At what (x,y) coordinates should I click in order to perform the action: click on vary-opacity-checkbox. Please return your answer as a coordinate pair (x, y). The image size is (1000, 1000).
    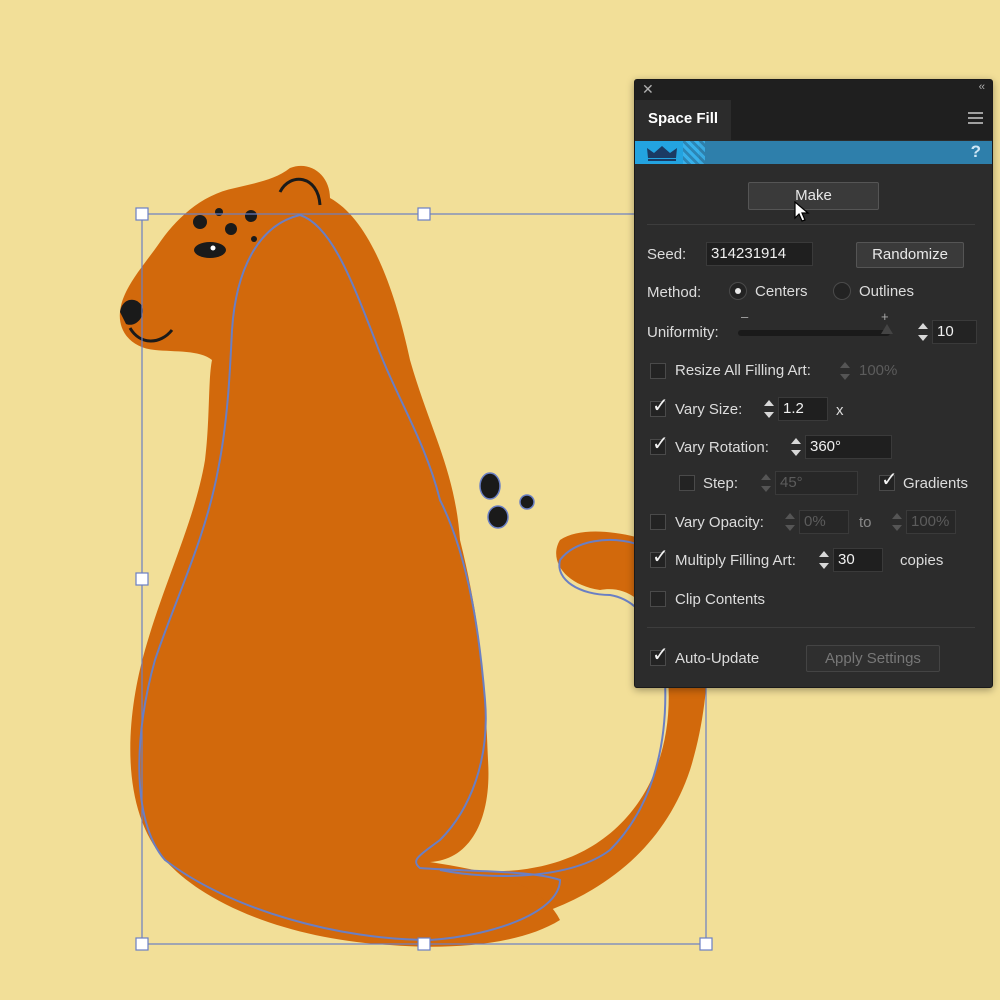
    Looking at the image, I should click on (658, 522).